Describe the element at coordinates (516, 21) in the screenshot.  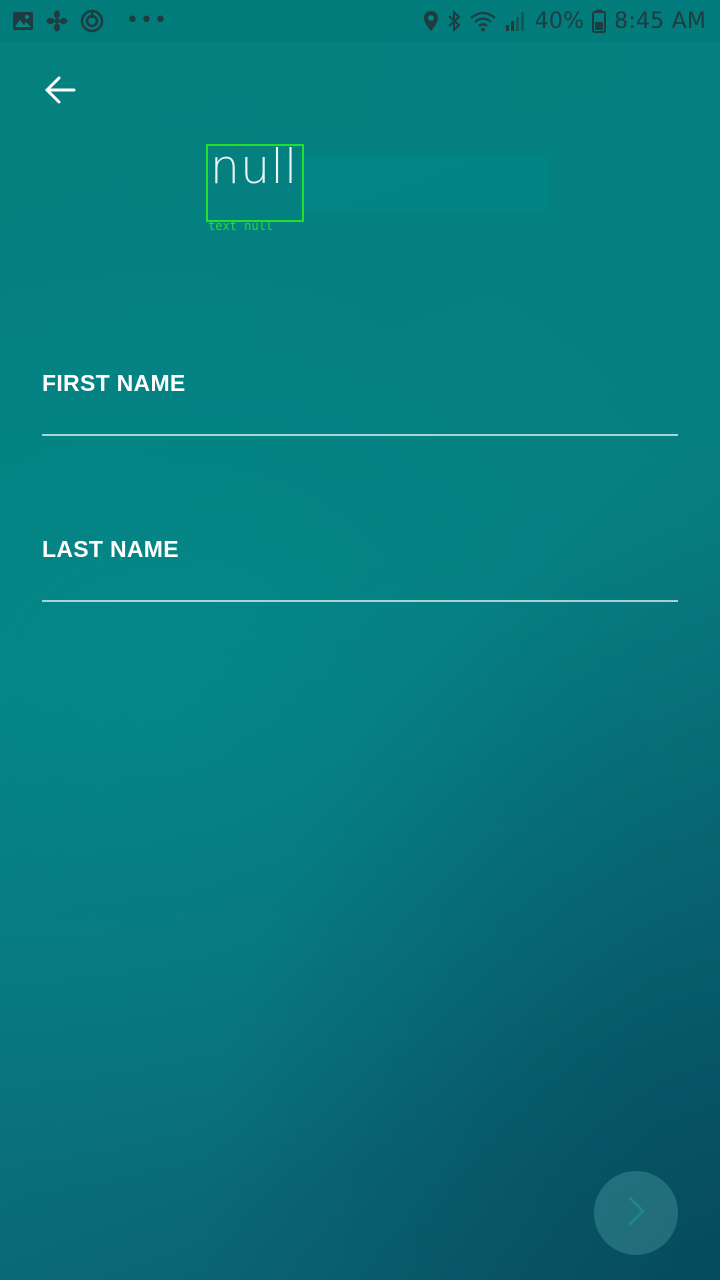
I see `signal-icon` at that location.